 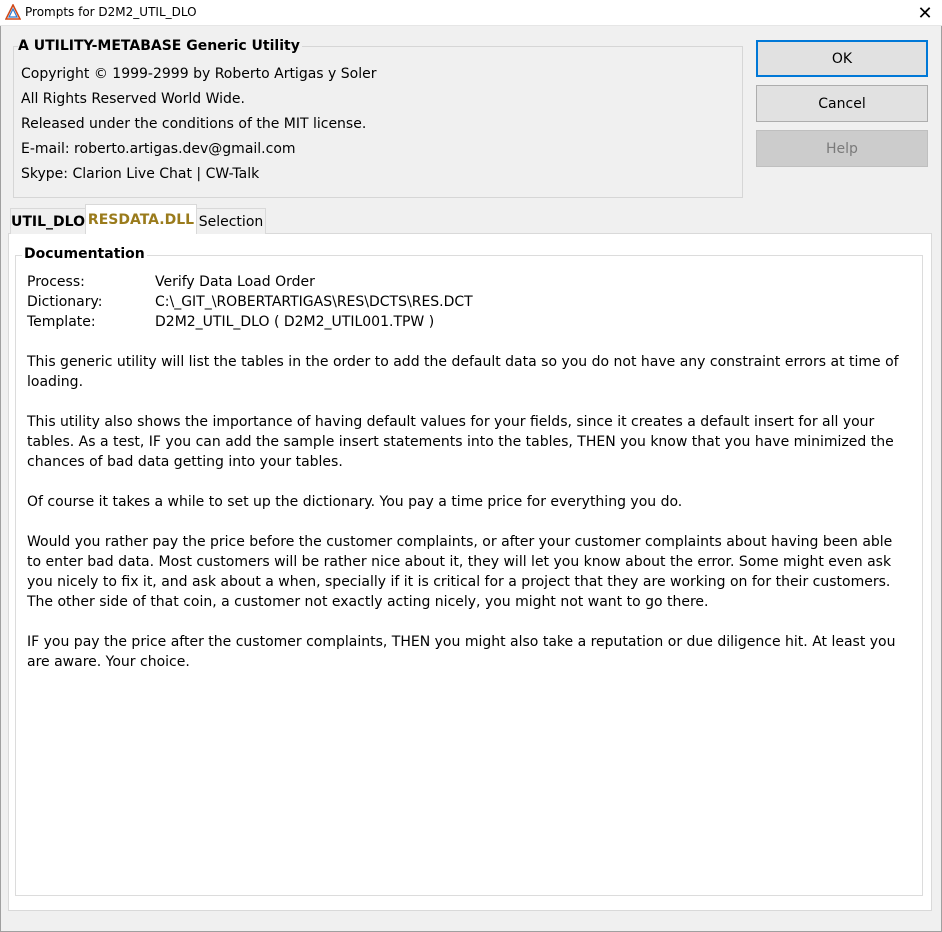 I want to click on help-button: Help, so click(x=842, y=148).